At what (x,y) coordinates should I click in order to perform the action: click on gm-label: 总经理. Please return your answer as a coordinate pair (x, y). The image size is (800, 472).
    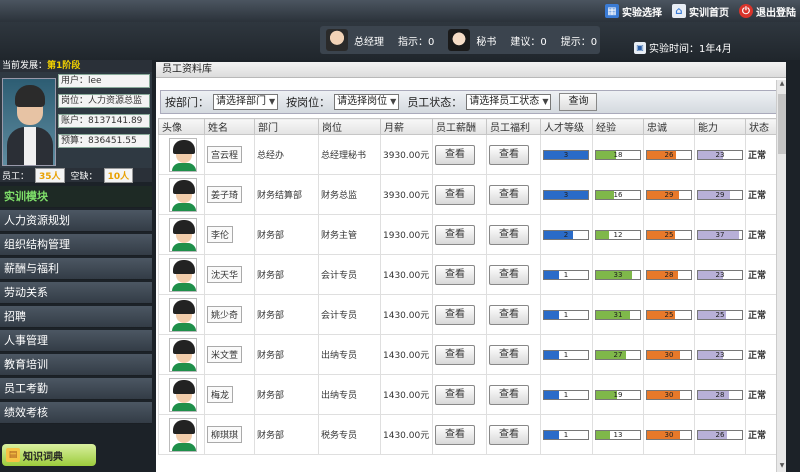
    Looking at the image, I should click on (369, 40).